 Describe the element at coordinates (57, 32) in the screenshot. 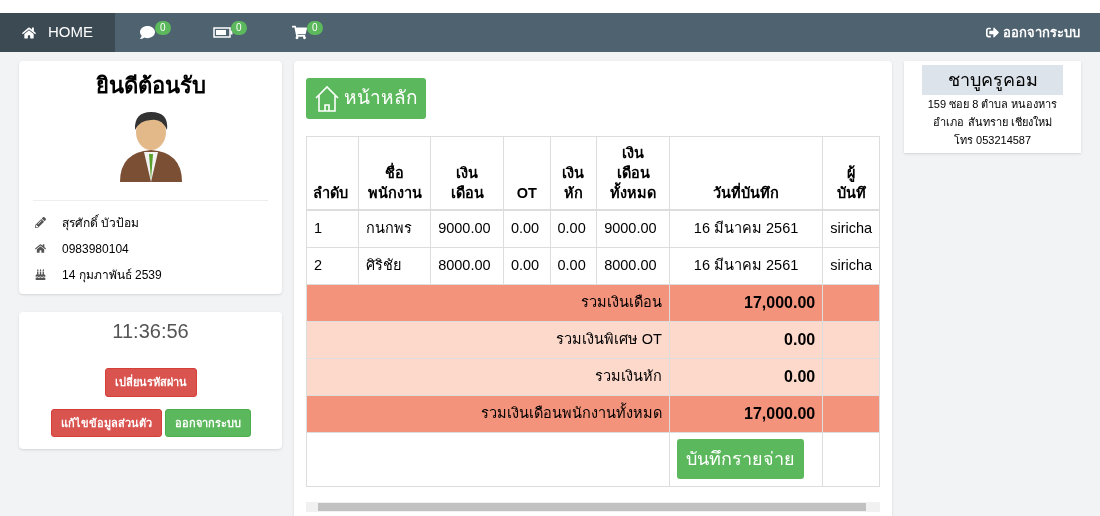

I see `home-nav-link: HOME` at that location.